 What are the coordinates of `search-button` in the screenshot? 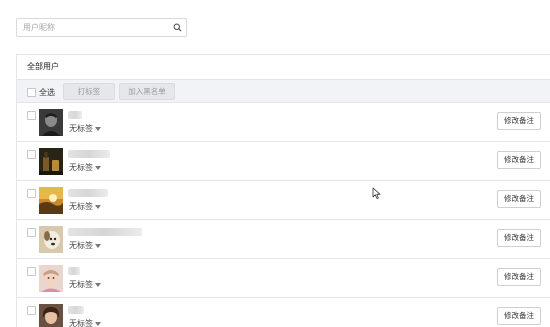 It's located at (177, 27).